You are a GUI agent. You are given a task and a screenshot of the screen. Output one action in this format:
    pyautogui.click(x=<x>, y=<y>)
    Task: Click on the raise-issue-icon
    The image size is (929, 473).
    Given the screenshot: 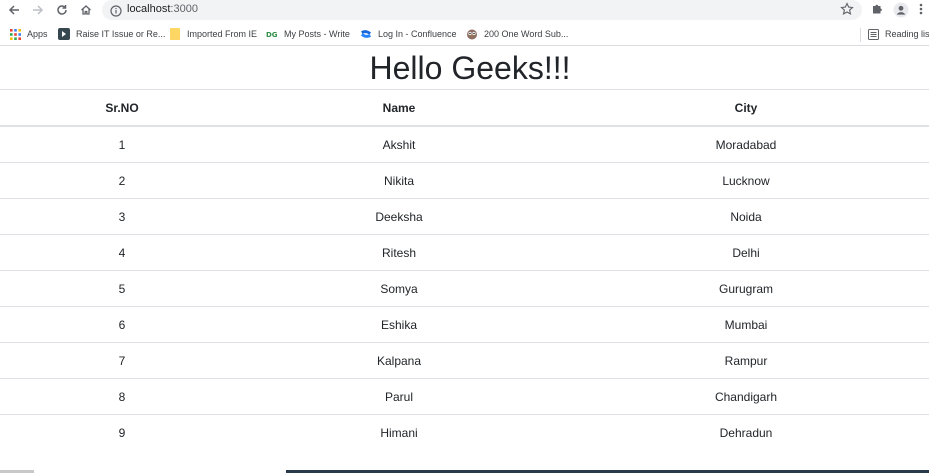 What is the action you would take?
    pyautogui.click(x=64, y=34)
    